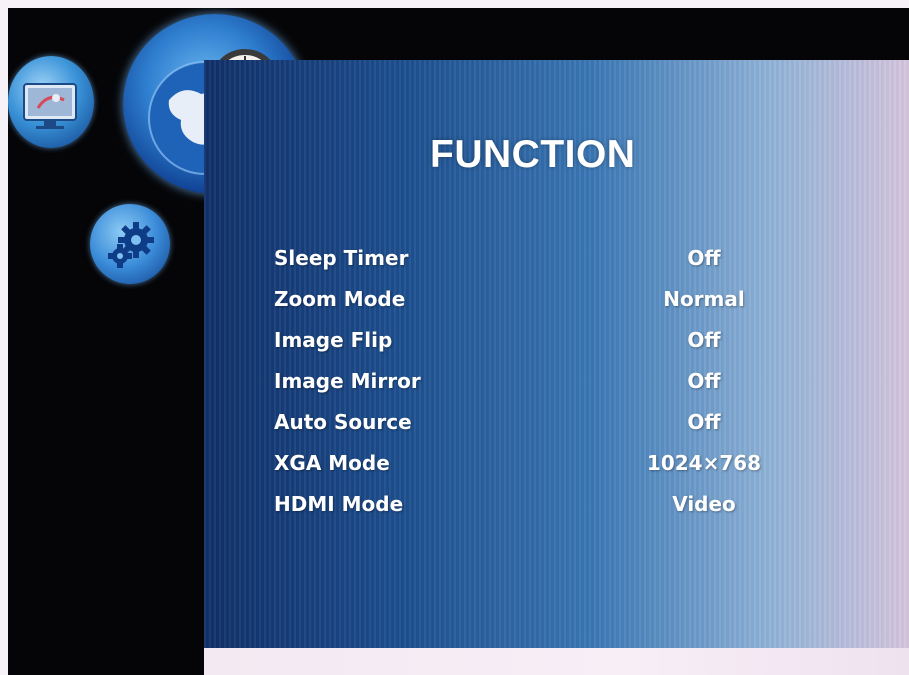 This screenshot has height=675, width=909. Describe the element at coordinates (533, 154) in the screenshot. I see `page-title: FUNCTION` at that location.